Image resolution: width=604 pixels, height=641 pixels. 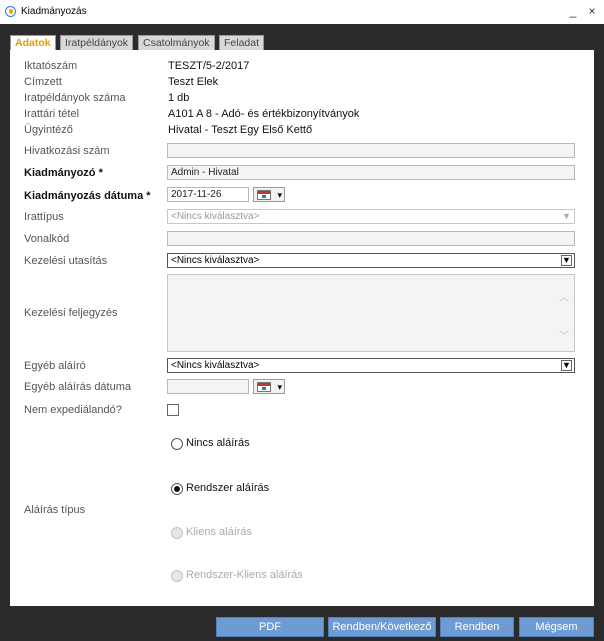 I want to click on minimize-button: _, so click(x=573, y=11).